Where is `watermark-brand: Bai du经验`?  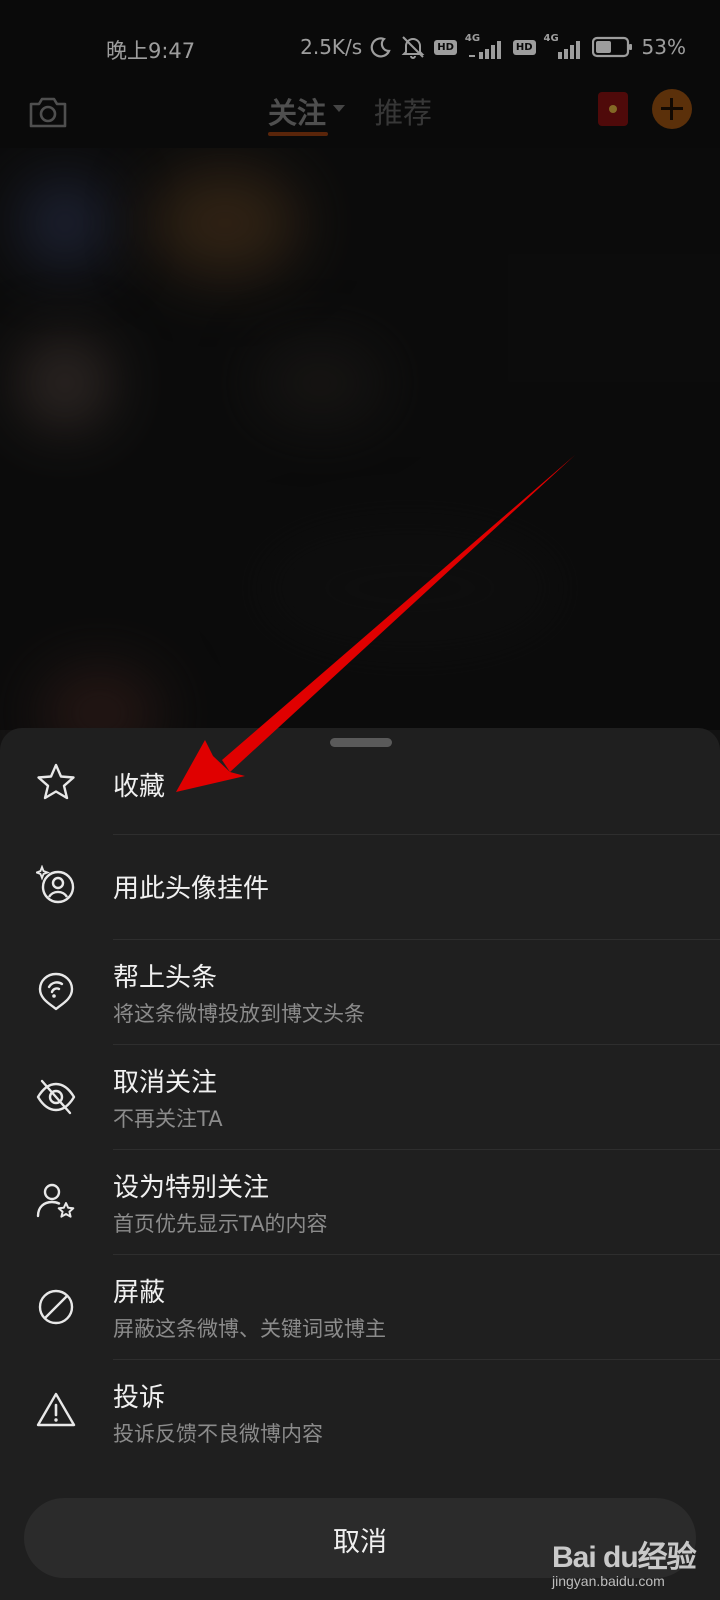
watermark-brand: Bai du经验 is located at coordinates (624, 1557).